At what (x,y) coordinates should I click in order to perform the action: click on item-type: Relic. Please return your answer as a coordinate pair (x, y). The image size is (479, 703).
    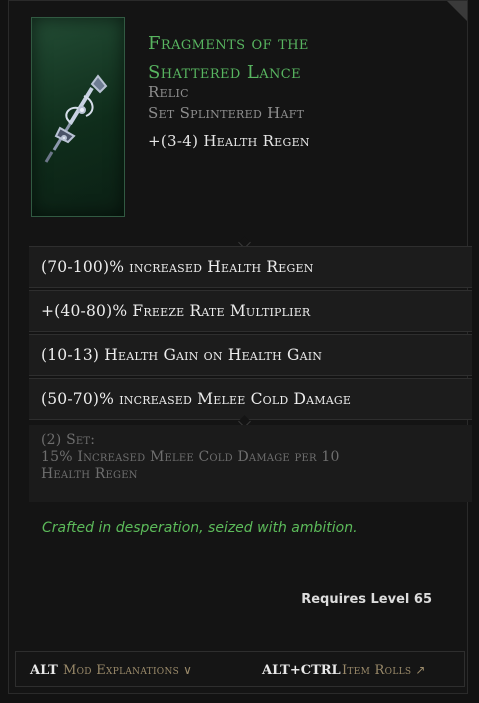
    Looking at the image, I should click on (168, 92).